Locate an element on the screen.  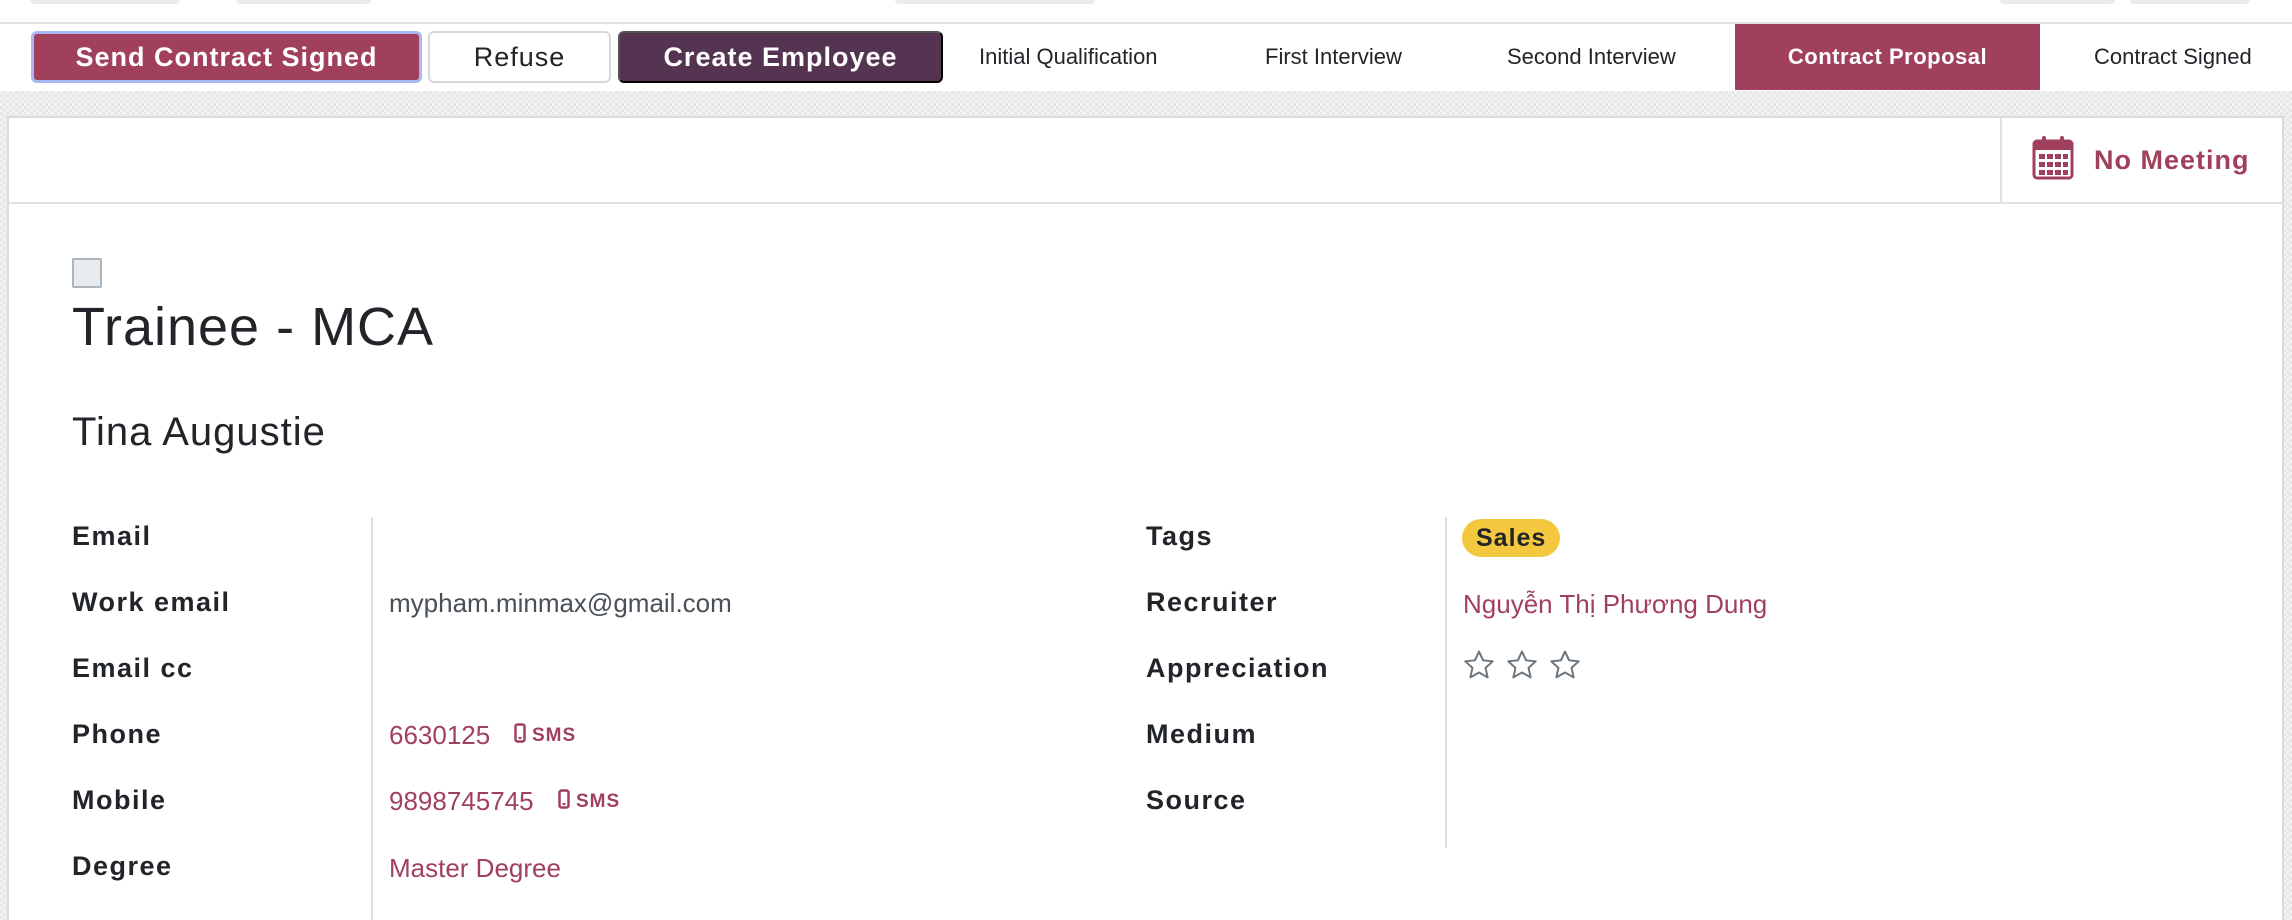
email-label: Email is located at coordinates (112, 536).